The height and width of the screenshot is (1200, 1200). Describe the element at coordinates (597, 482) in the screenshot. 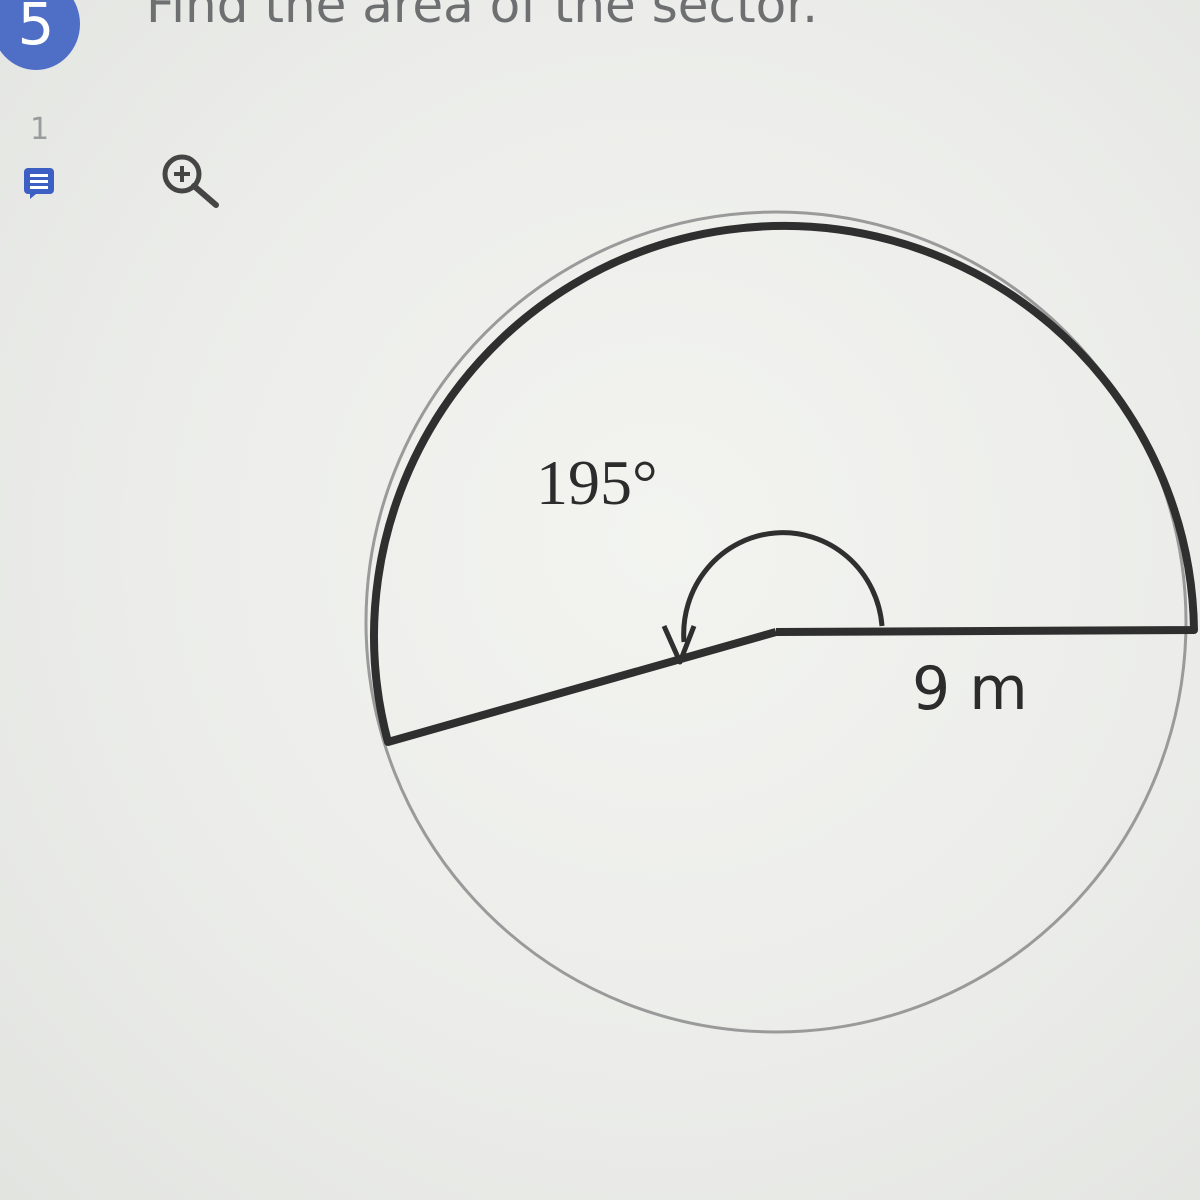

I see `angle-label: 195°` at that location.